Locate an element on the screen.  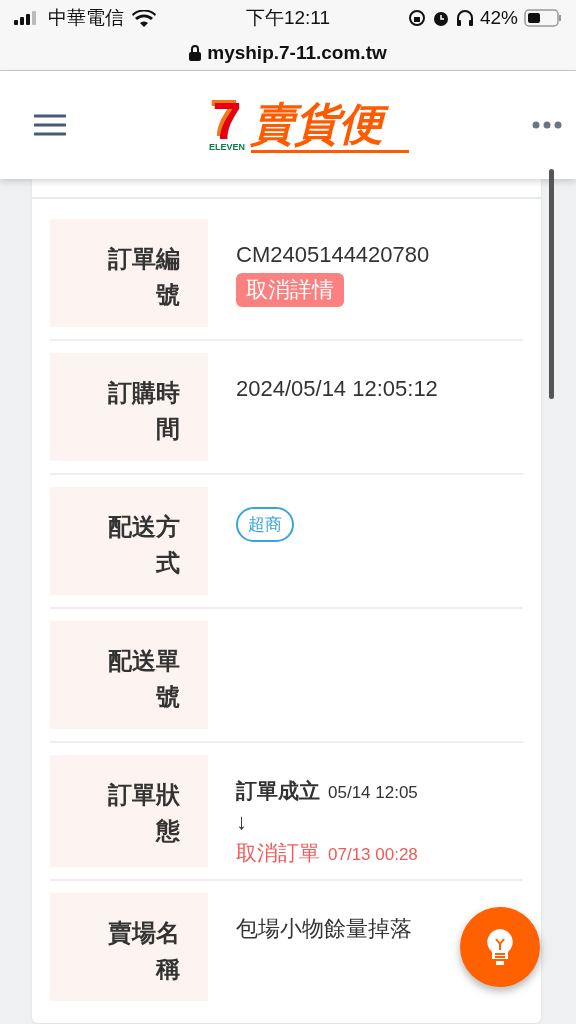
lock-icon is located at coordinates (195, 53).